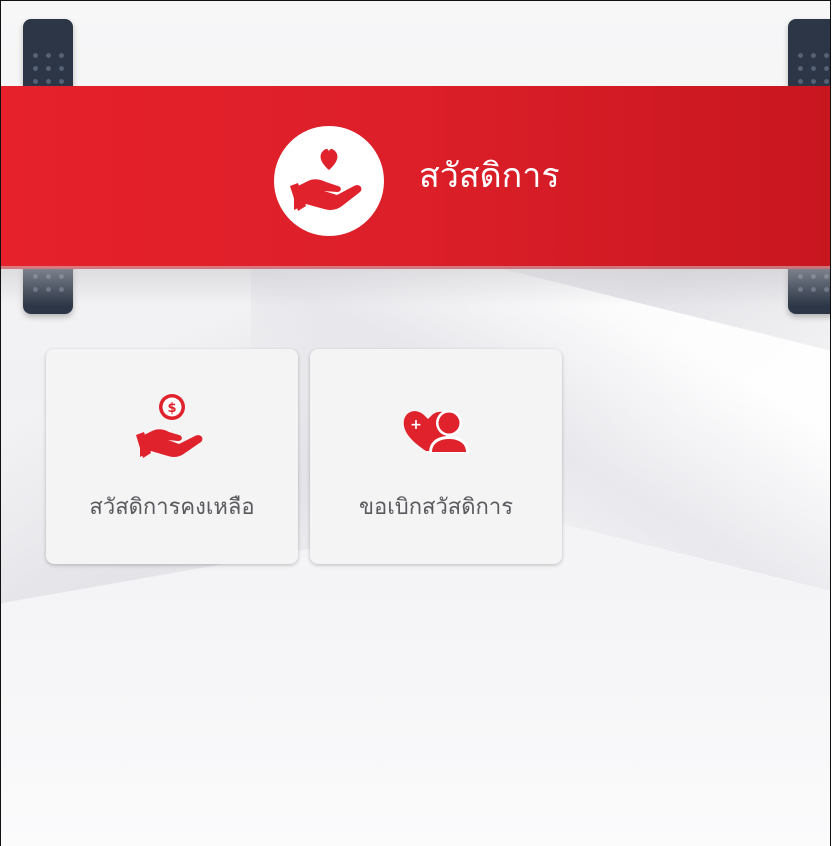 The height and width of the screenshot is (846, 833). What do you see at coordinates (172, 507) in the screenshot?
I see `welfare-balance-label: สวัสดิการคงเหลือ` at bounding box center [172, 507].